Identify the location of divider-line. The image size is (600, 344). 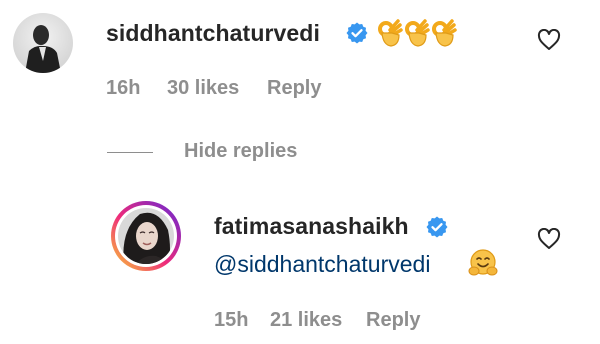
(130, 152).